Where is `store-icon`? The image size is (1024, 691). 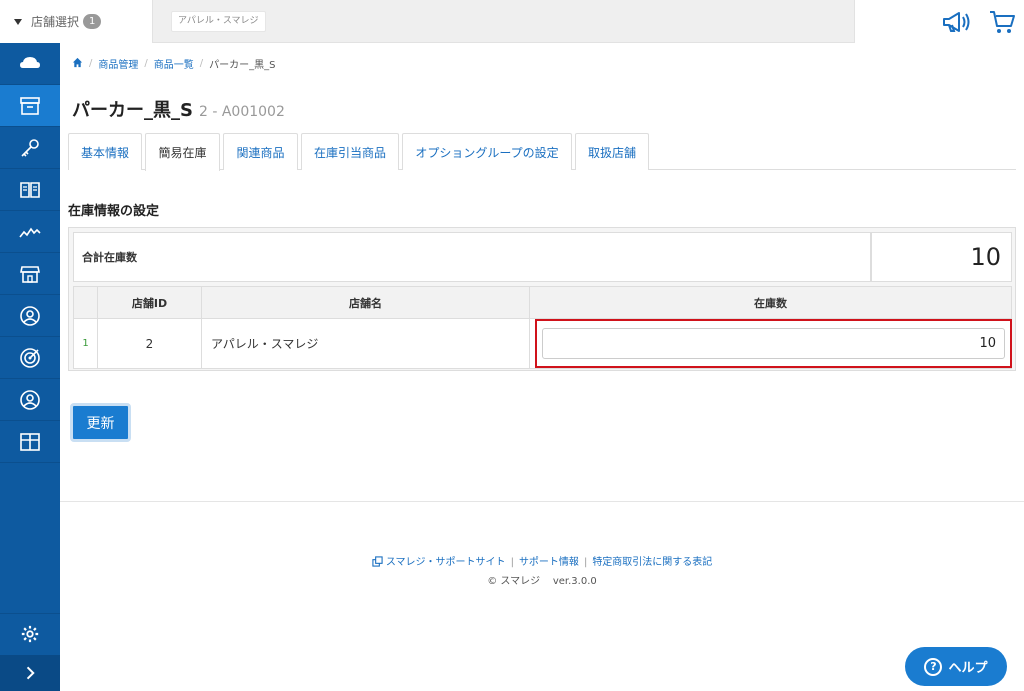 store-icon is located at coordinates (30, 274).